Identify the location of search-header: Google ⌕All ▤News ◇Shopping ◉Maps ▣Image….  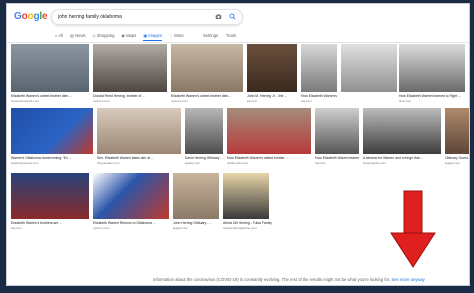
(238, 23).